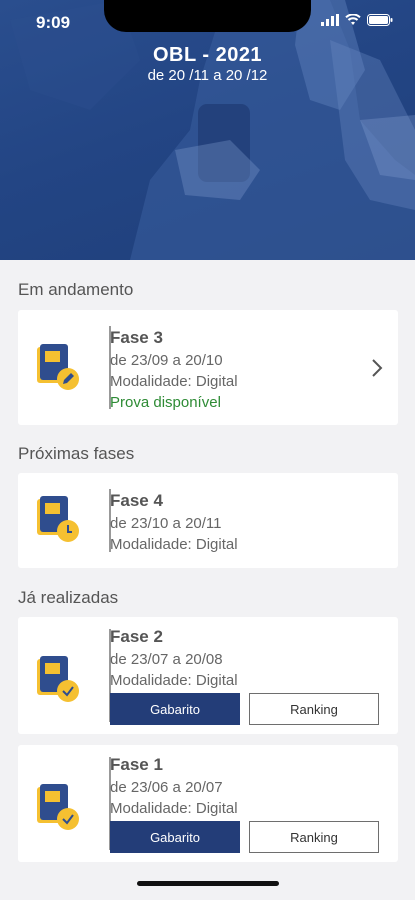 This screenshot has width=415, height=900. What do you see at coordinates (136, 337) in the screenshot?
I see `phase-name: Fase 3` at bounding box center [136, 337].